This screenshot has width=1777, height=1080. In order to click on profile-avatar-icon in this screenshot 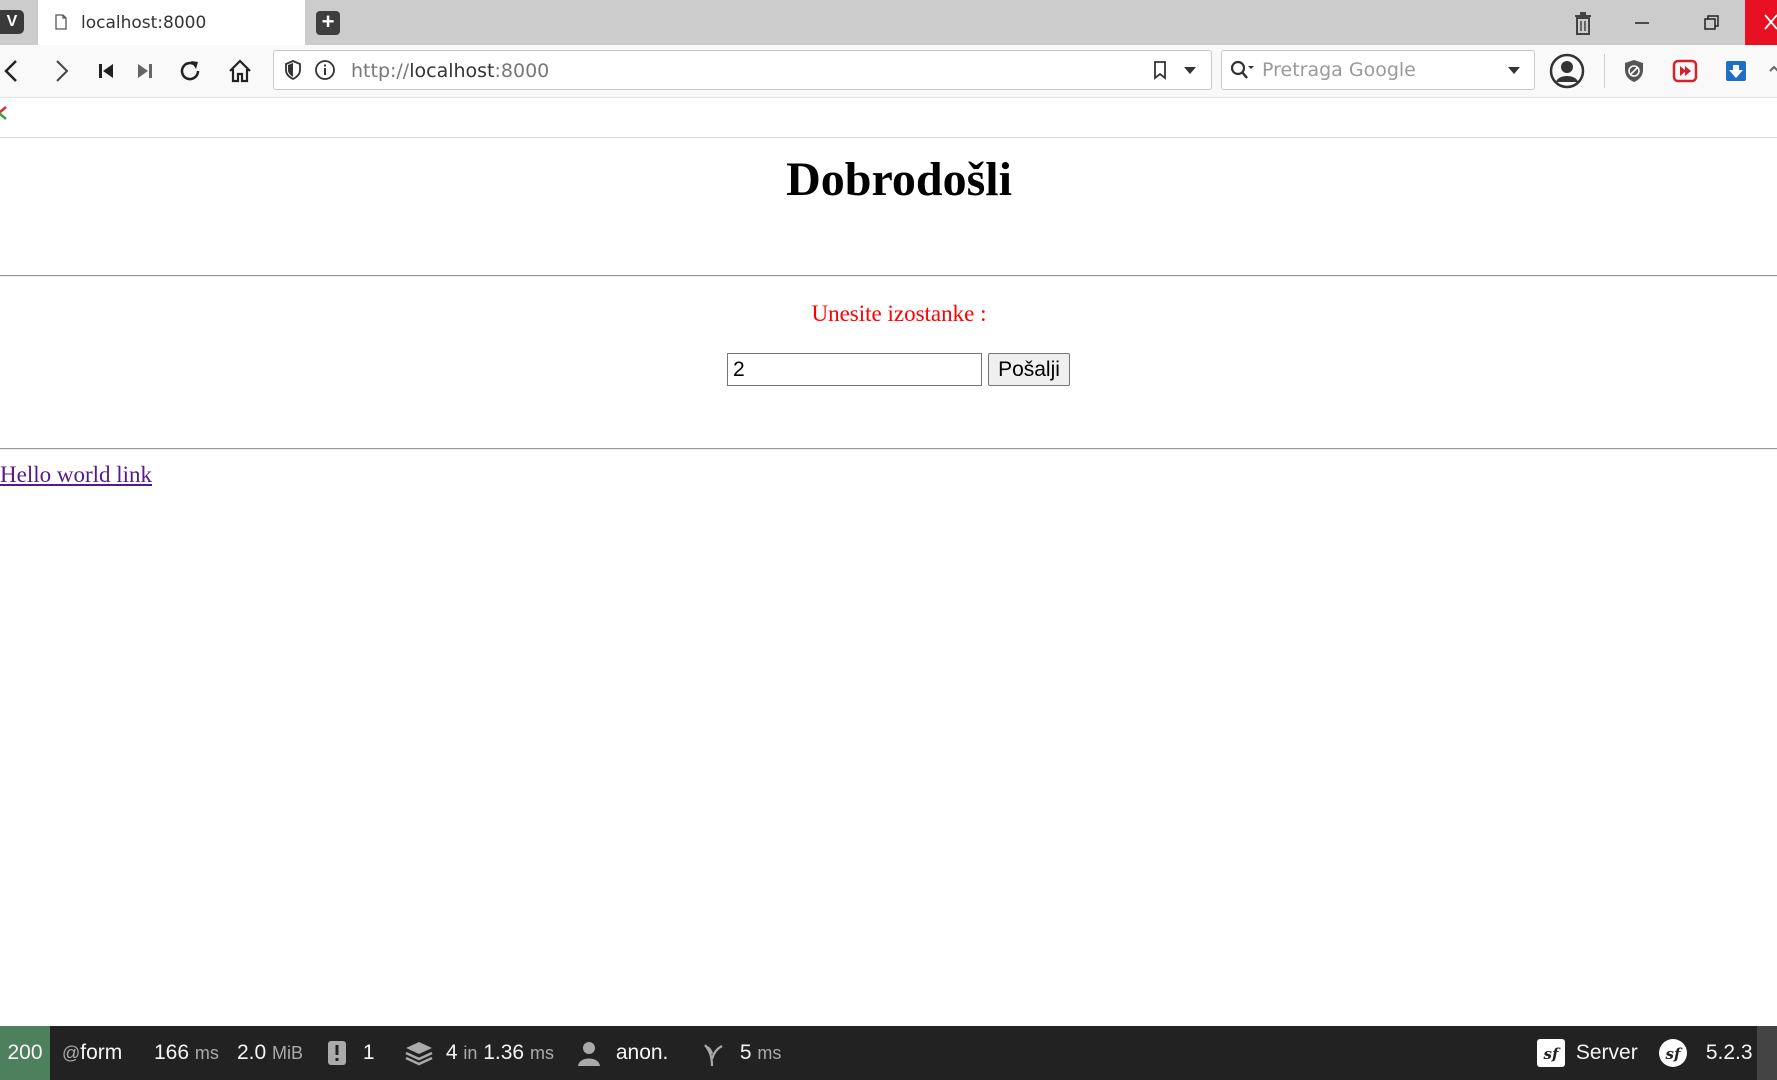, I will do `click(1567, 71)`.